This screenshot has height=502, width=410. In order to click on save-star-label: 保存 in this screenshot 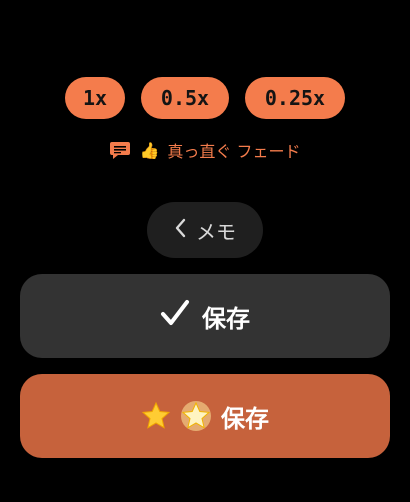, I will do `click(245, 418)`.